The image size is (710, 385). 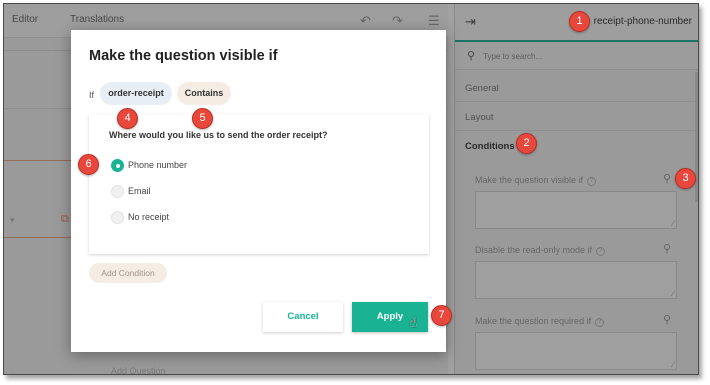 I want to click on callout-marker: 5, so click(x=202, y=118).